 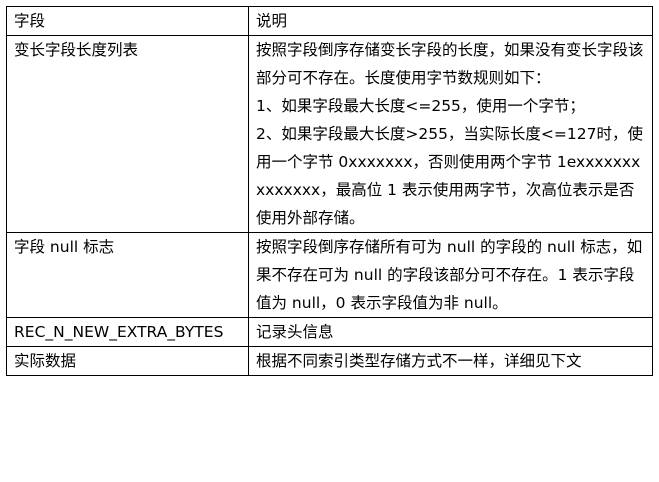 What do you see at coordinates (127, 275) in the screenshot?
I see `row-field: 字段 null 标志` at bounding box center [127, 275].